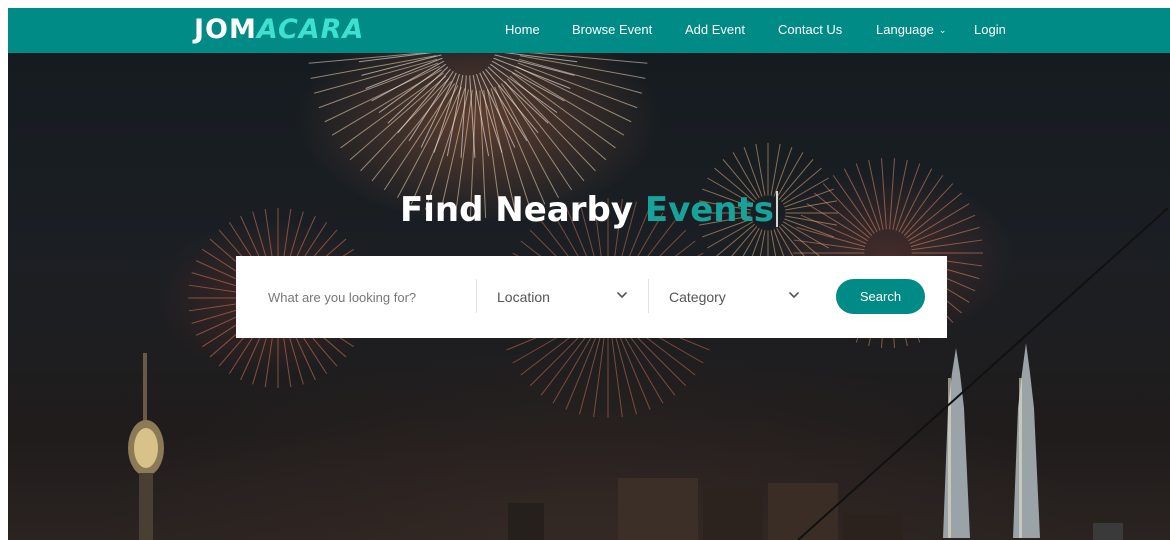 This screenshot has width=1170, height=540. Describe the element at coordinates (880, 296) in the screenshot. I see `search-button: Search` at that location.